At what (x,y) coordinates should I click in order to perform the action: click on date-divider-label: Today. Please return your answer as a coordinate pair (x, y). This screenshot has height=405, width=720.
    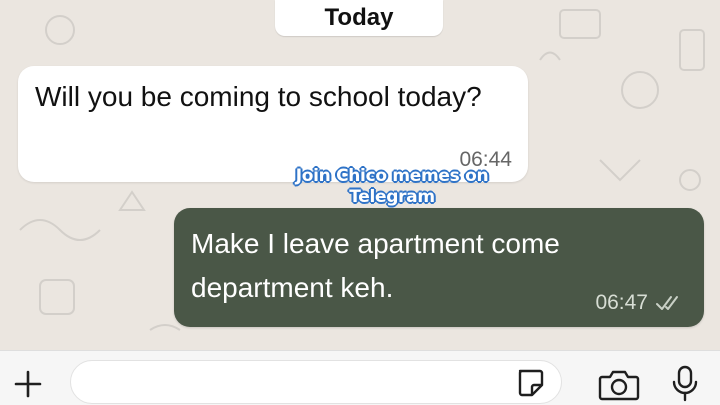
    Looking at the image, I should click on (359, 17).